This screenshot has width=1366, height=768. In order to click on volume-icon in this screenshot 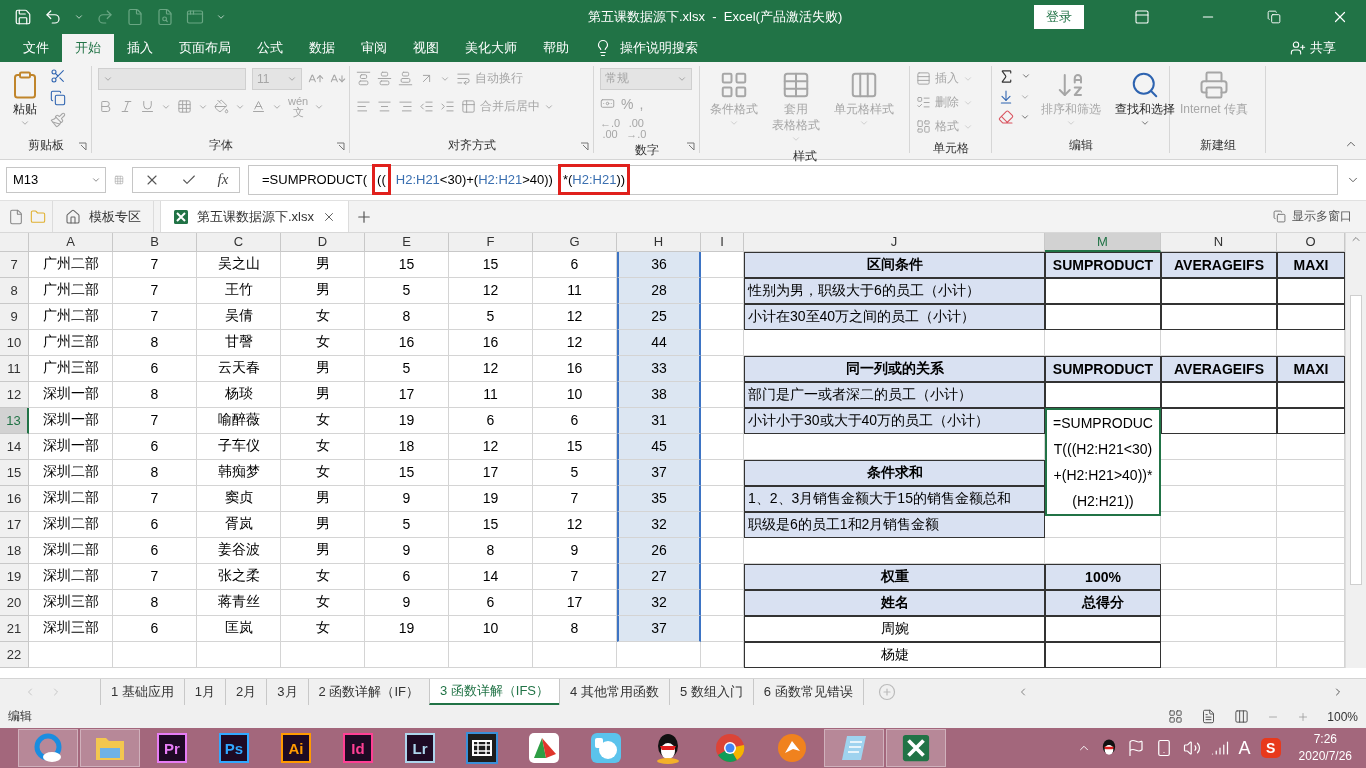, I will do `click(1191, 748)`.